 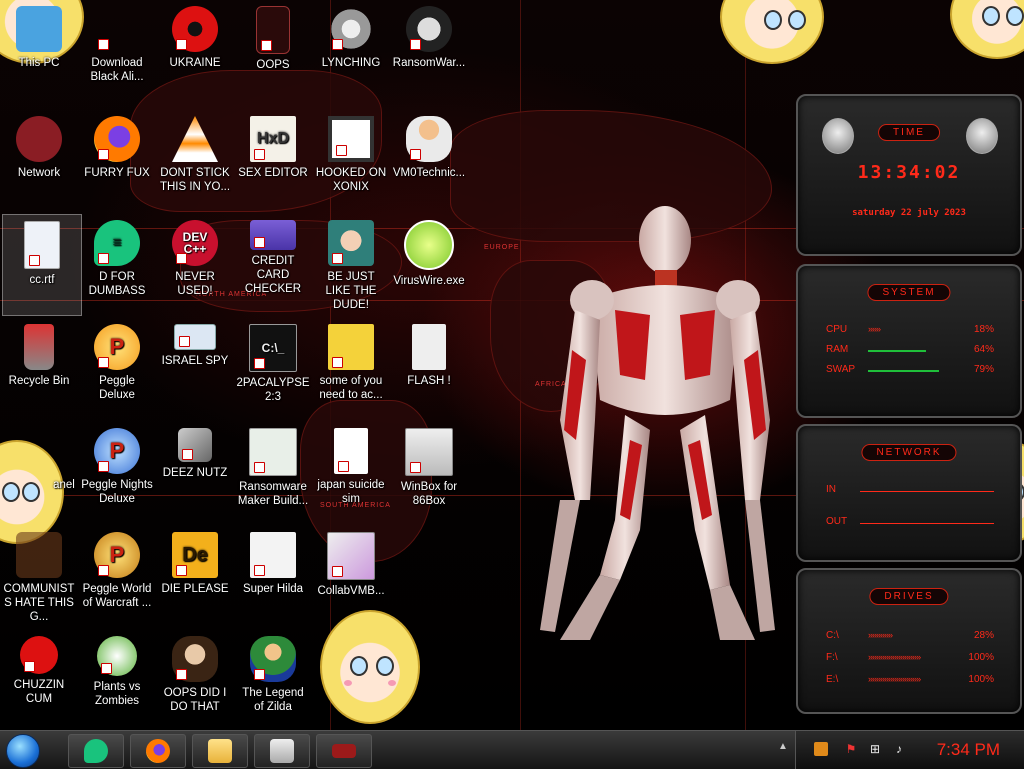 I want to click on desktop-icon-israel-spy: ISRAEL SPY, so click(x=195, y=368).